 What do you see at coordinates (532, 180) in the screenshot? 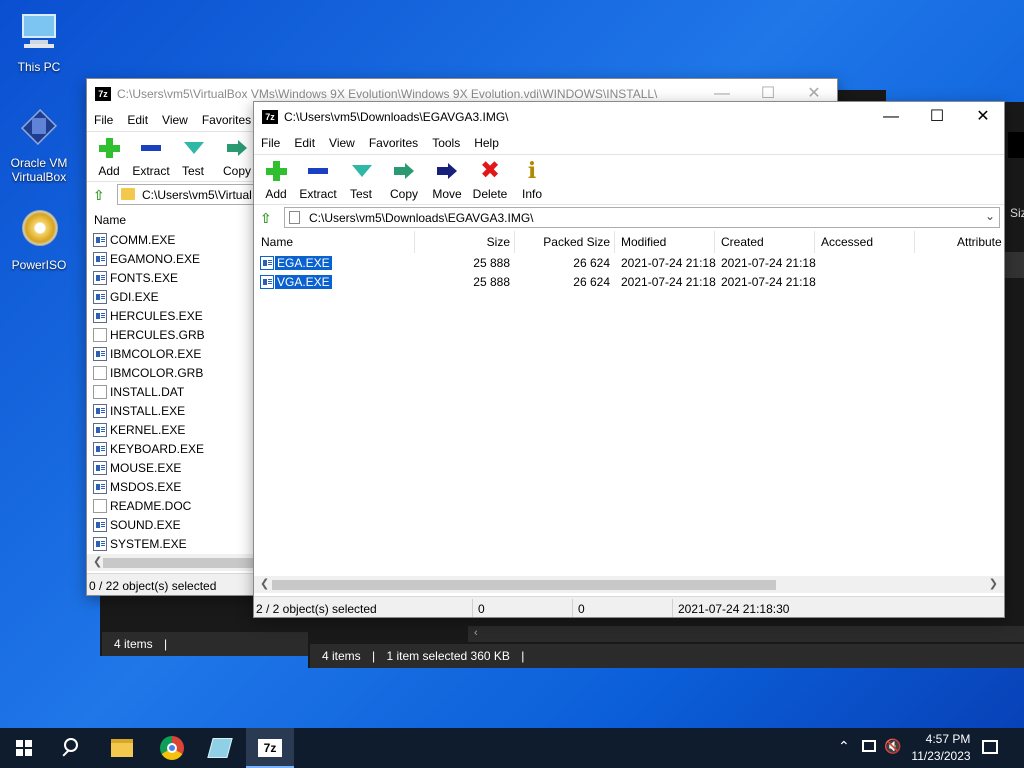
I see `info-button: i Info` at bounding box center [532, 180].